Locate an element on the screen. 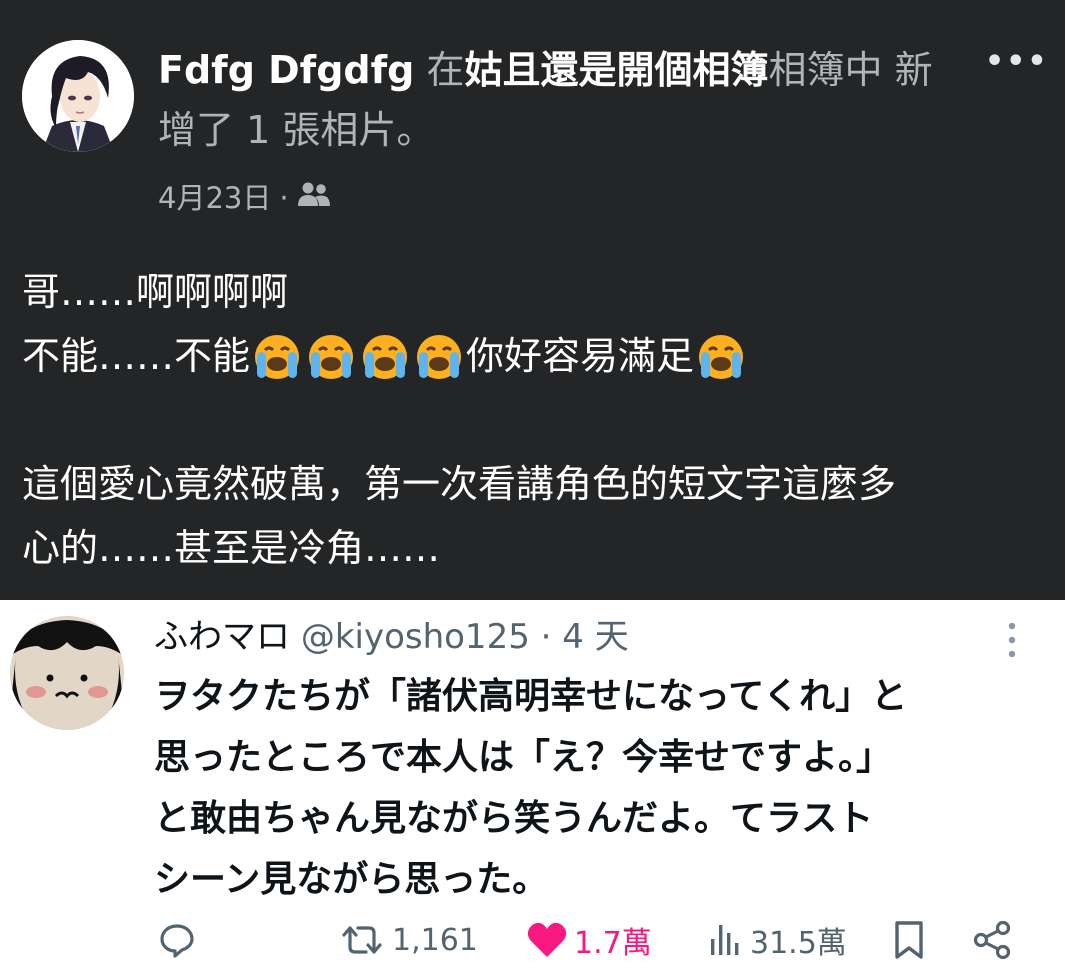  reply-button is located at coordinates (177, 940).